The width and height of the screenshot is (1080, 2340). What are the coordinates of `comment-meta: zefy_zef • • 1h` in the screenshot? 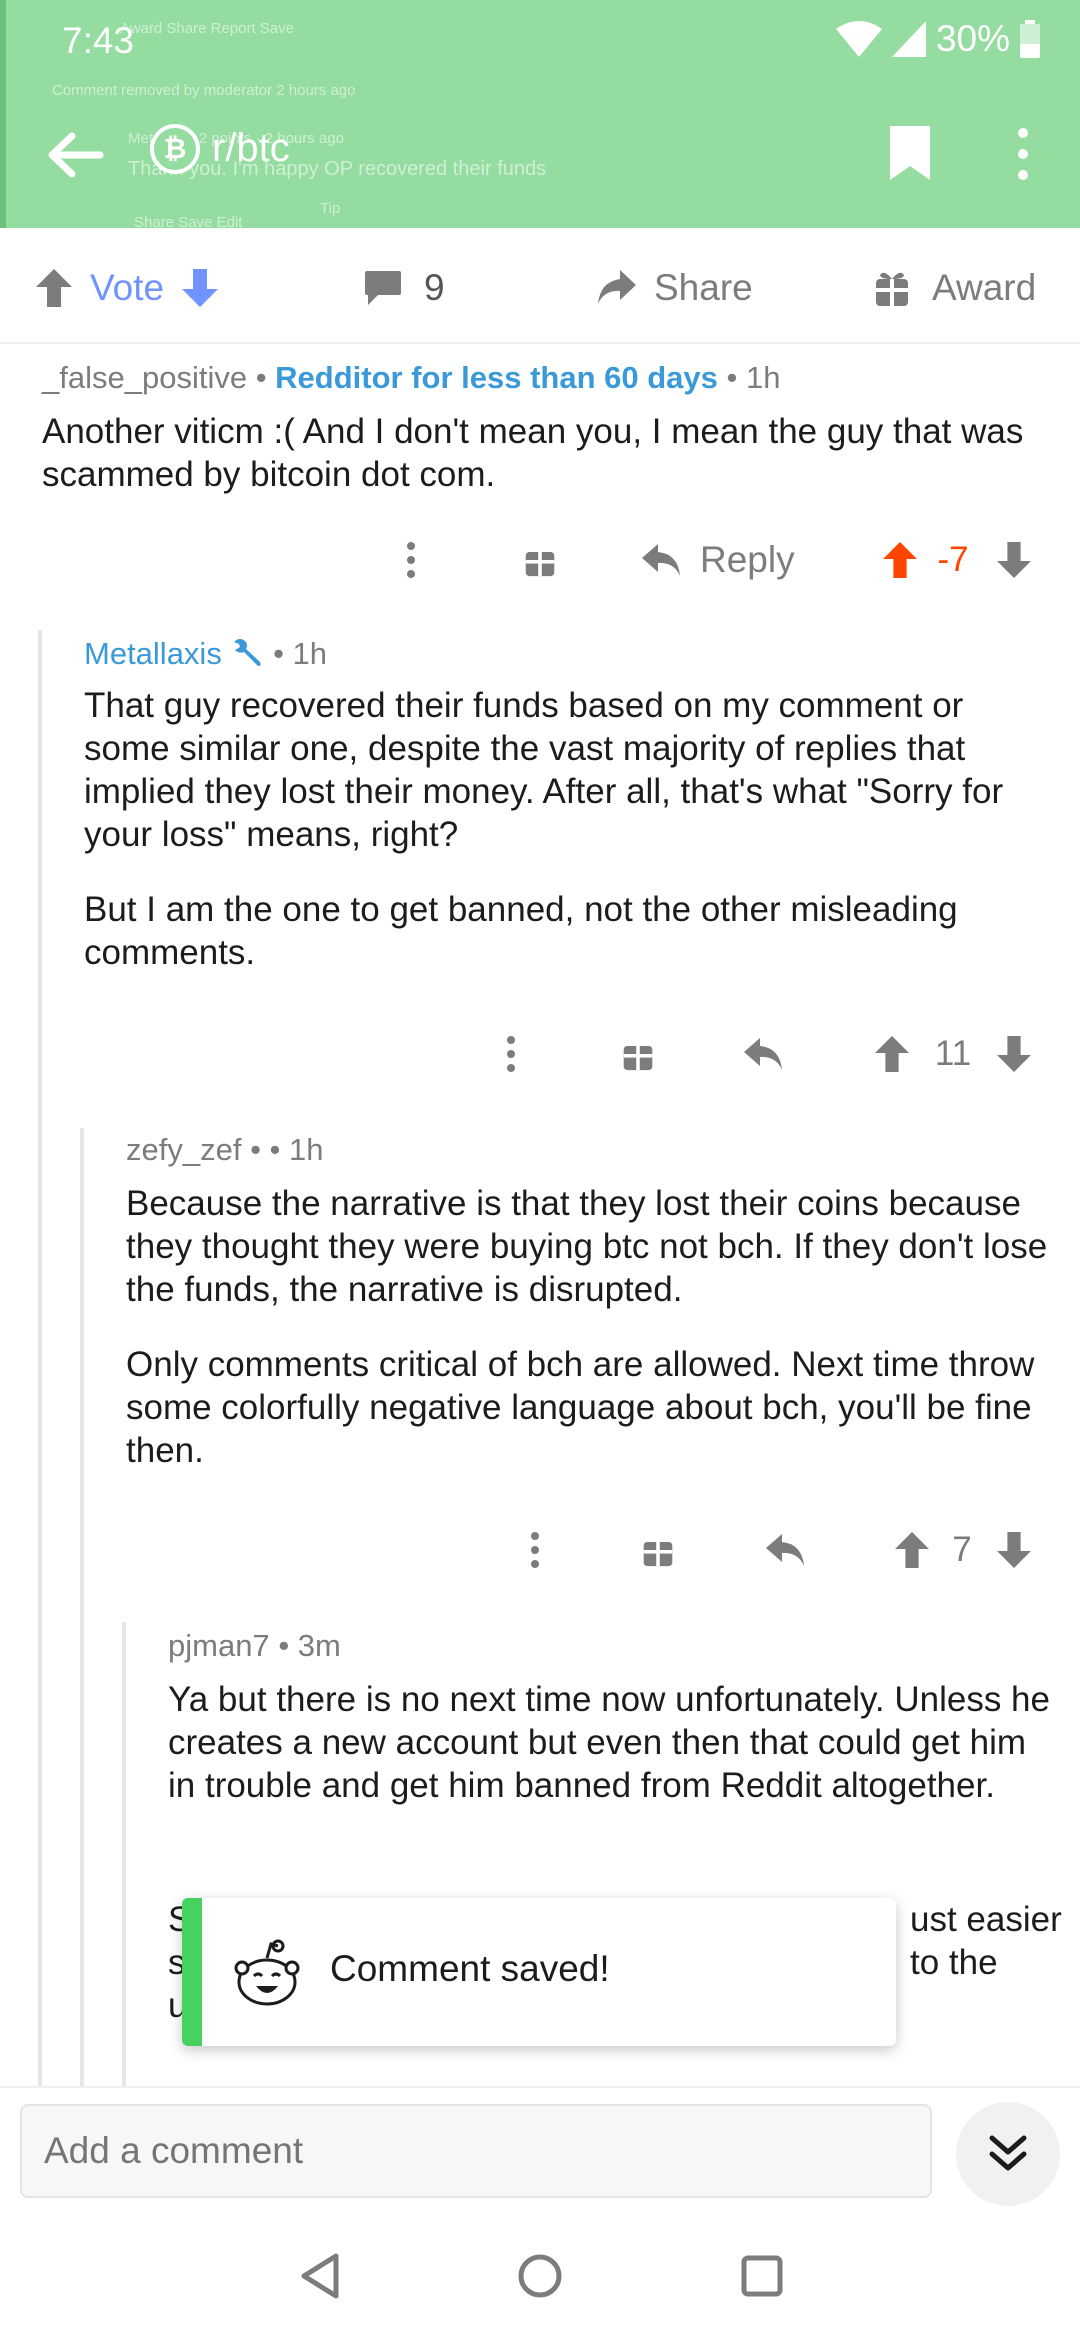 It's located at (225, 1149).